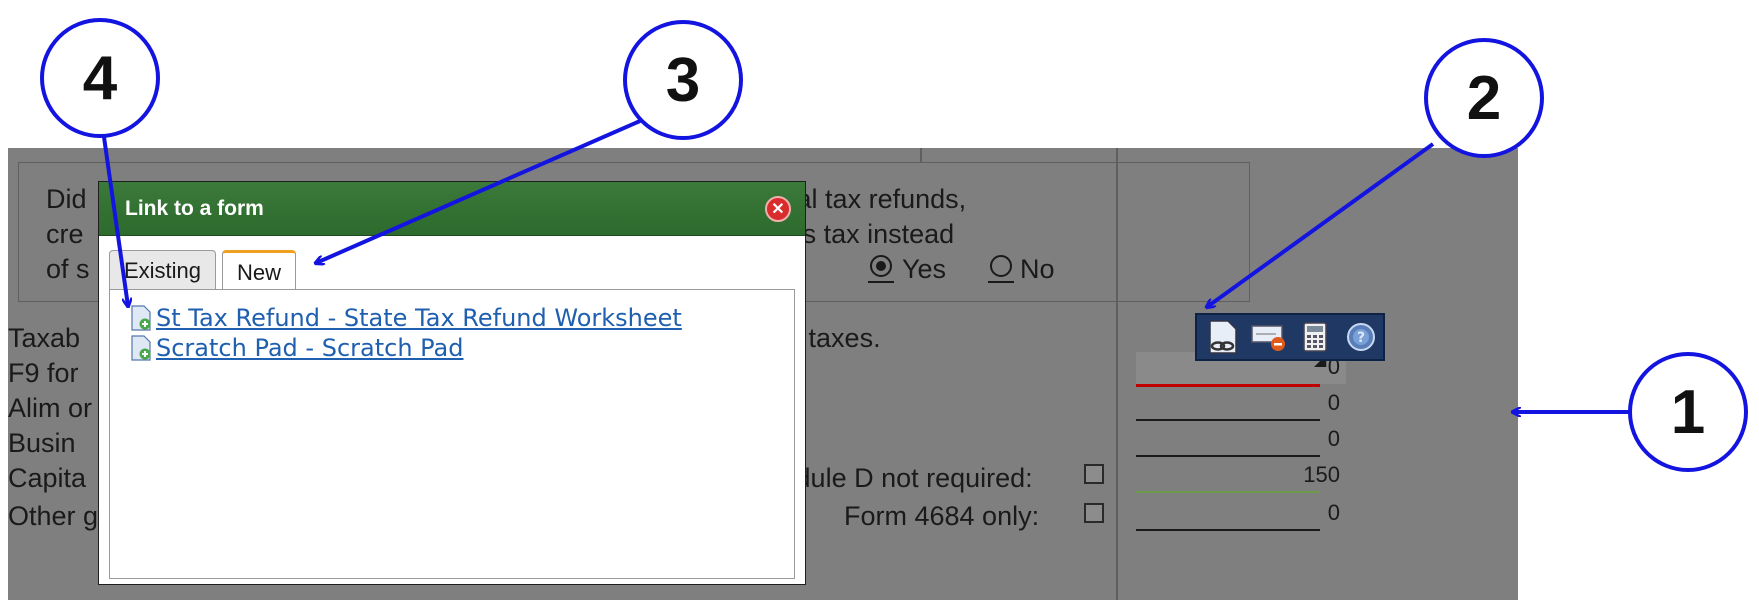 This screenshot has height=600, width=1759. I want to click on yes-label: Yes, so click(924, 269).